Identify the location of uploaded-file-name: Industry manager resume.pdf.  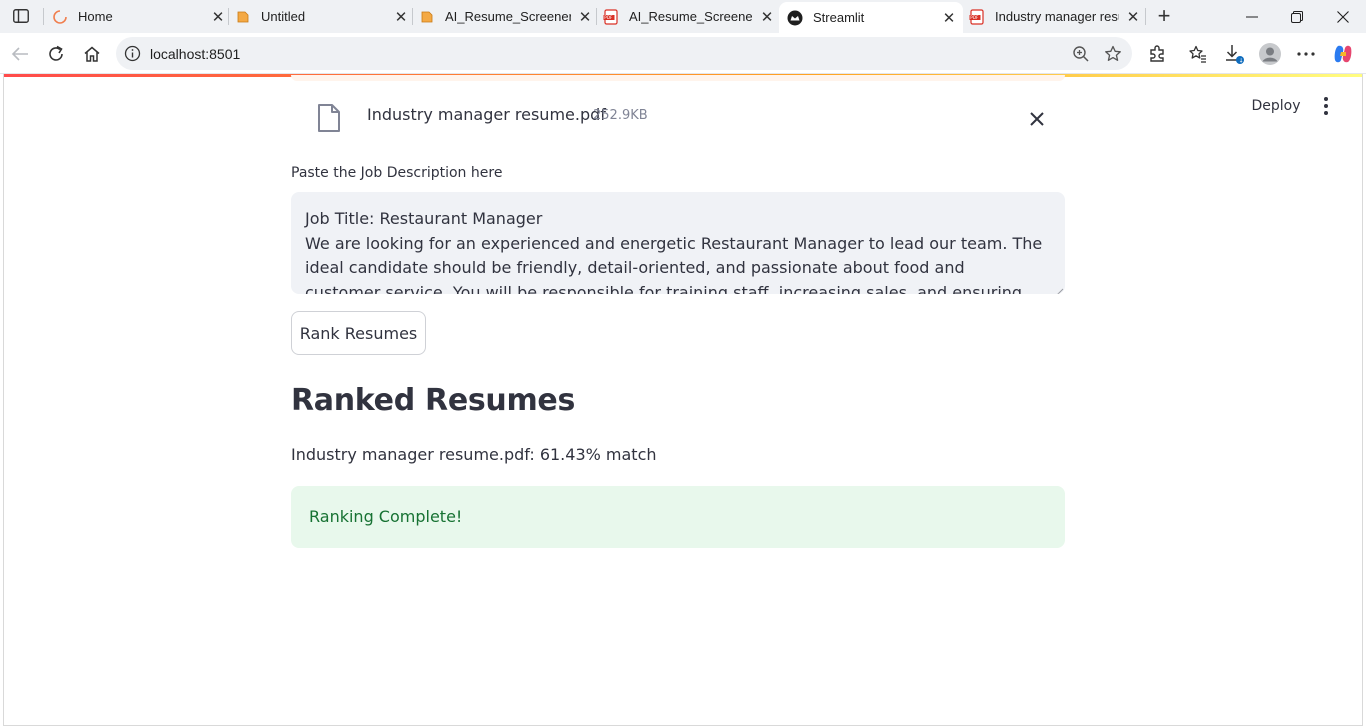
(486, 114).